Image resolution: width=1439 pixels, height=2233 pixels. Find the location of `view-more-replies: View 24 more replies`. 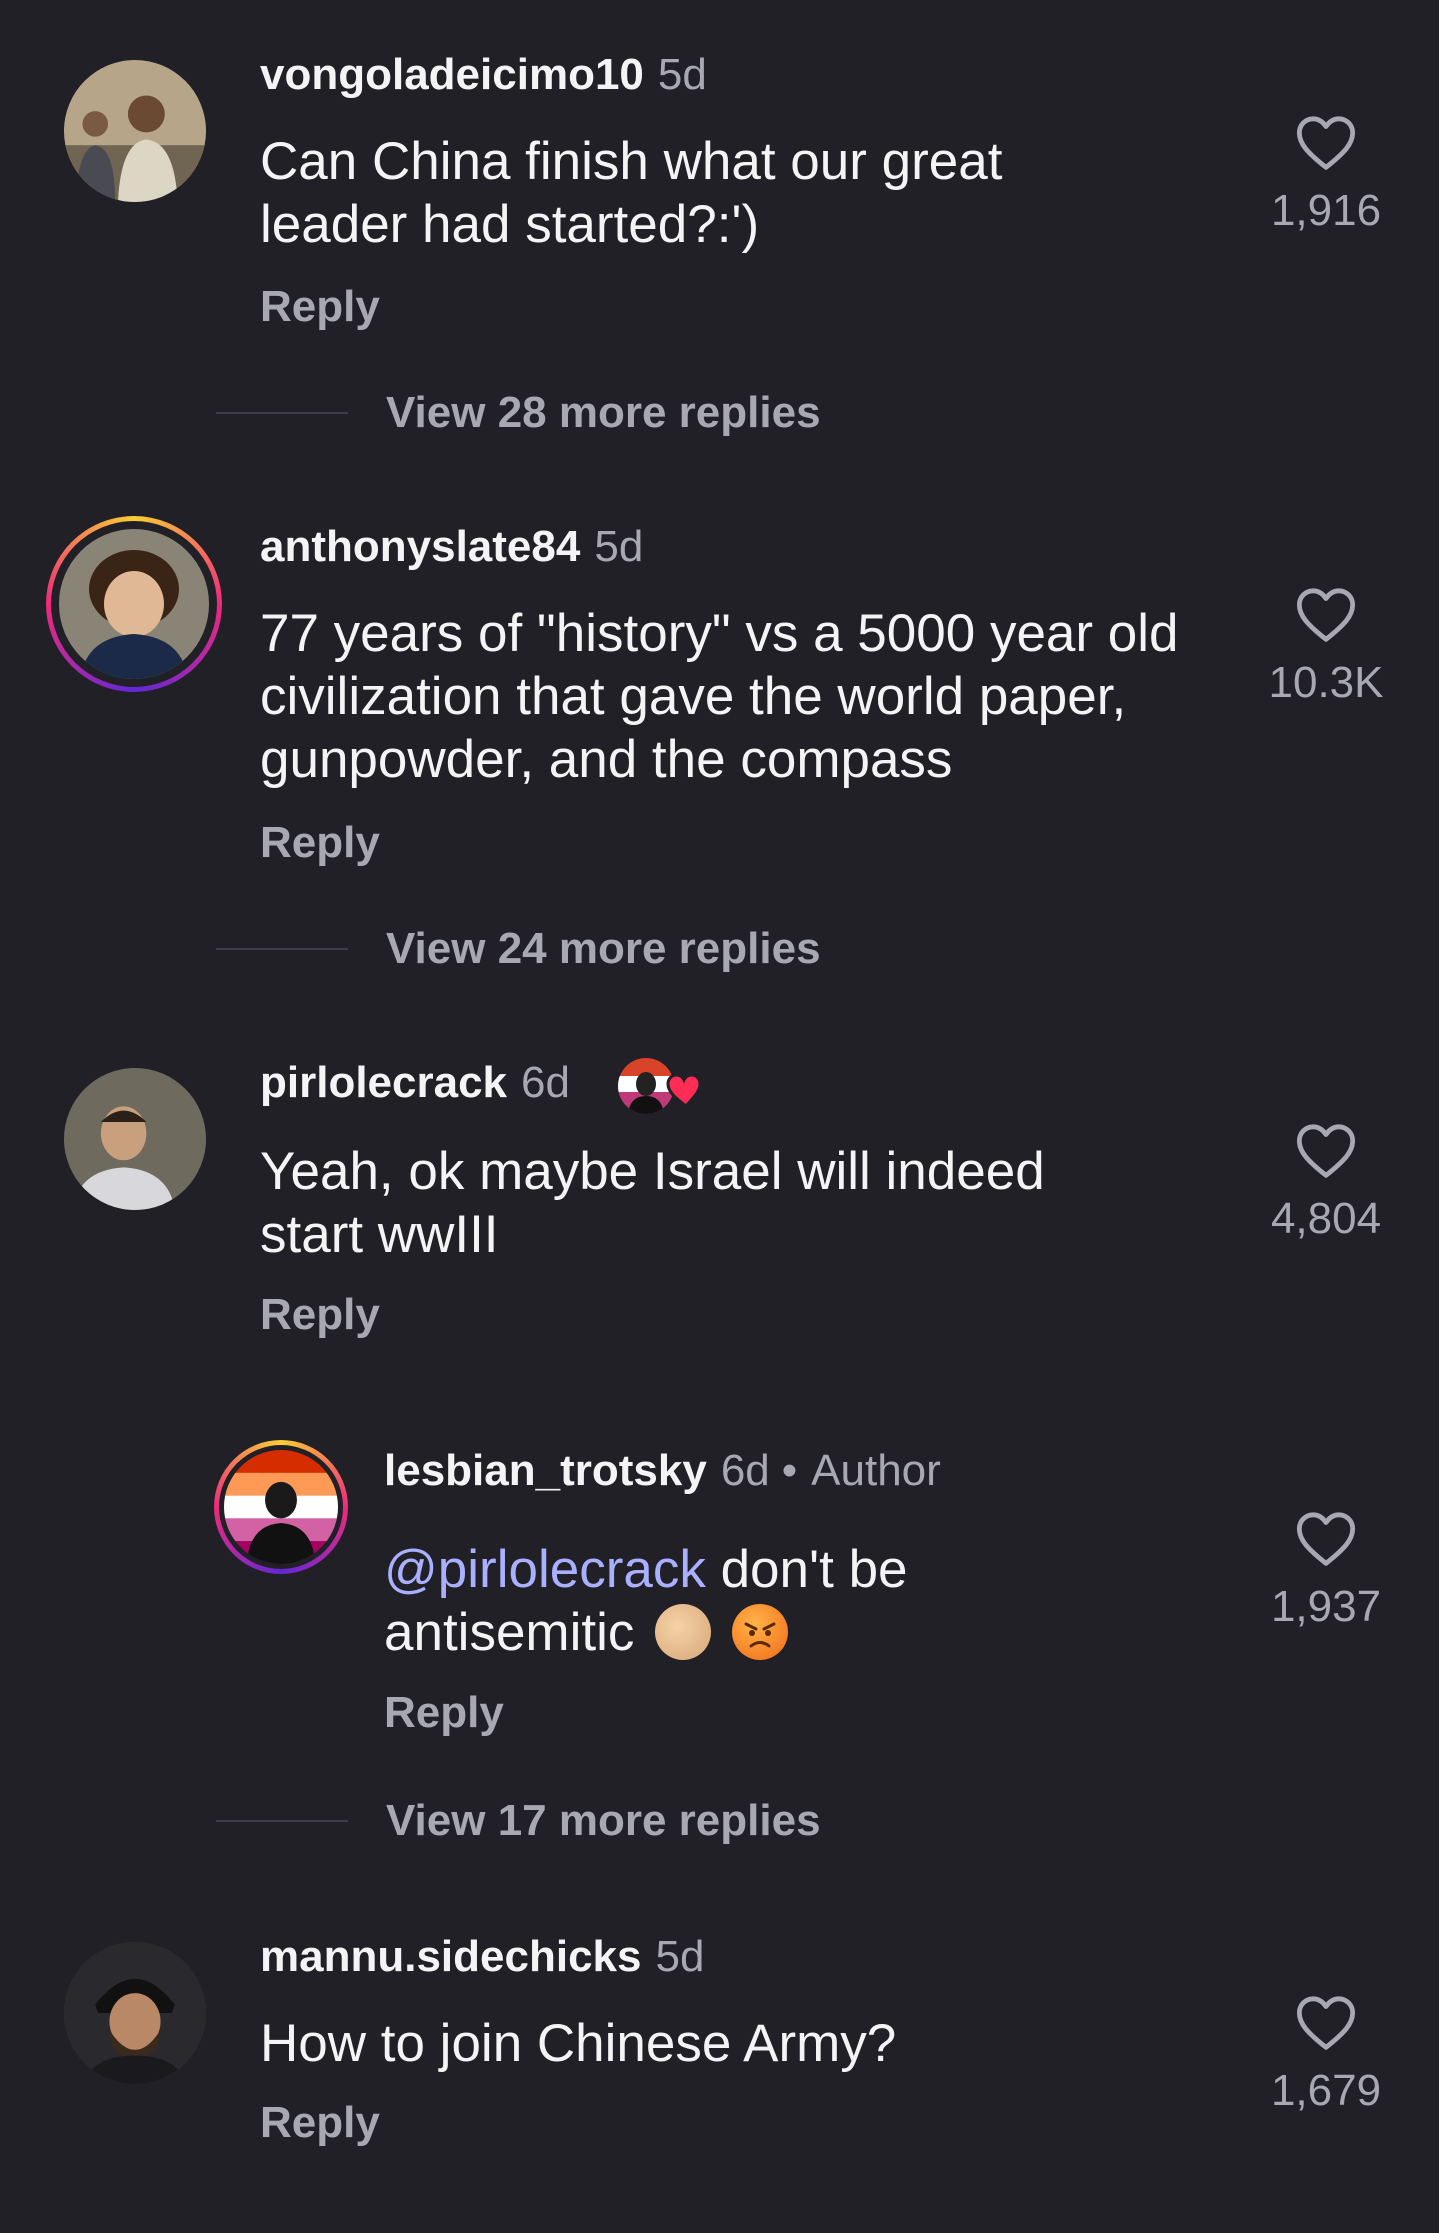

view-more-replies: View 24 more replies is located at coordinates (518, 949).